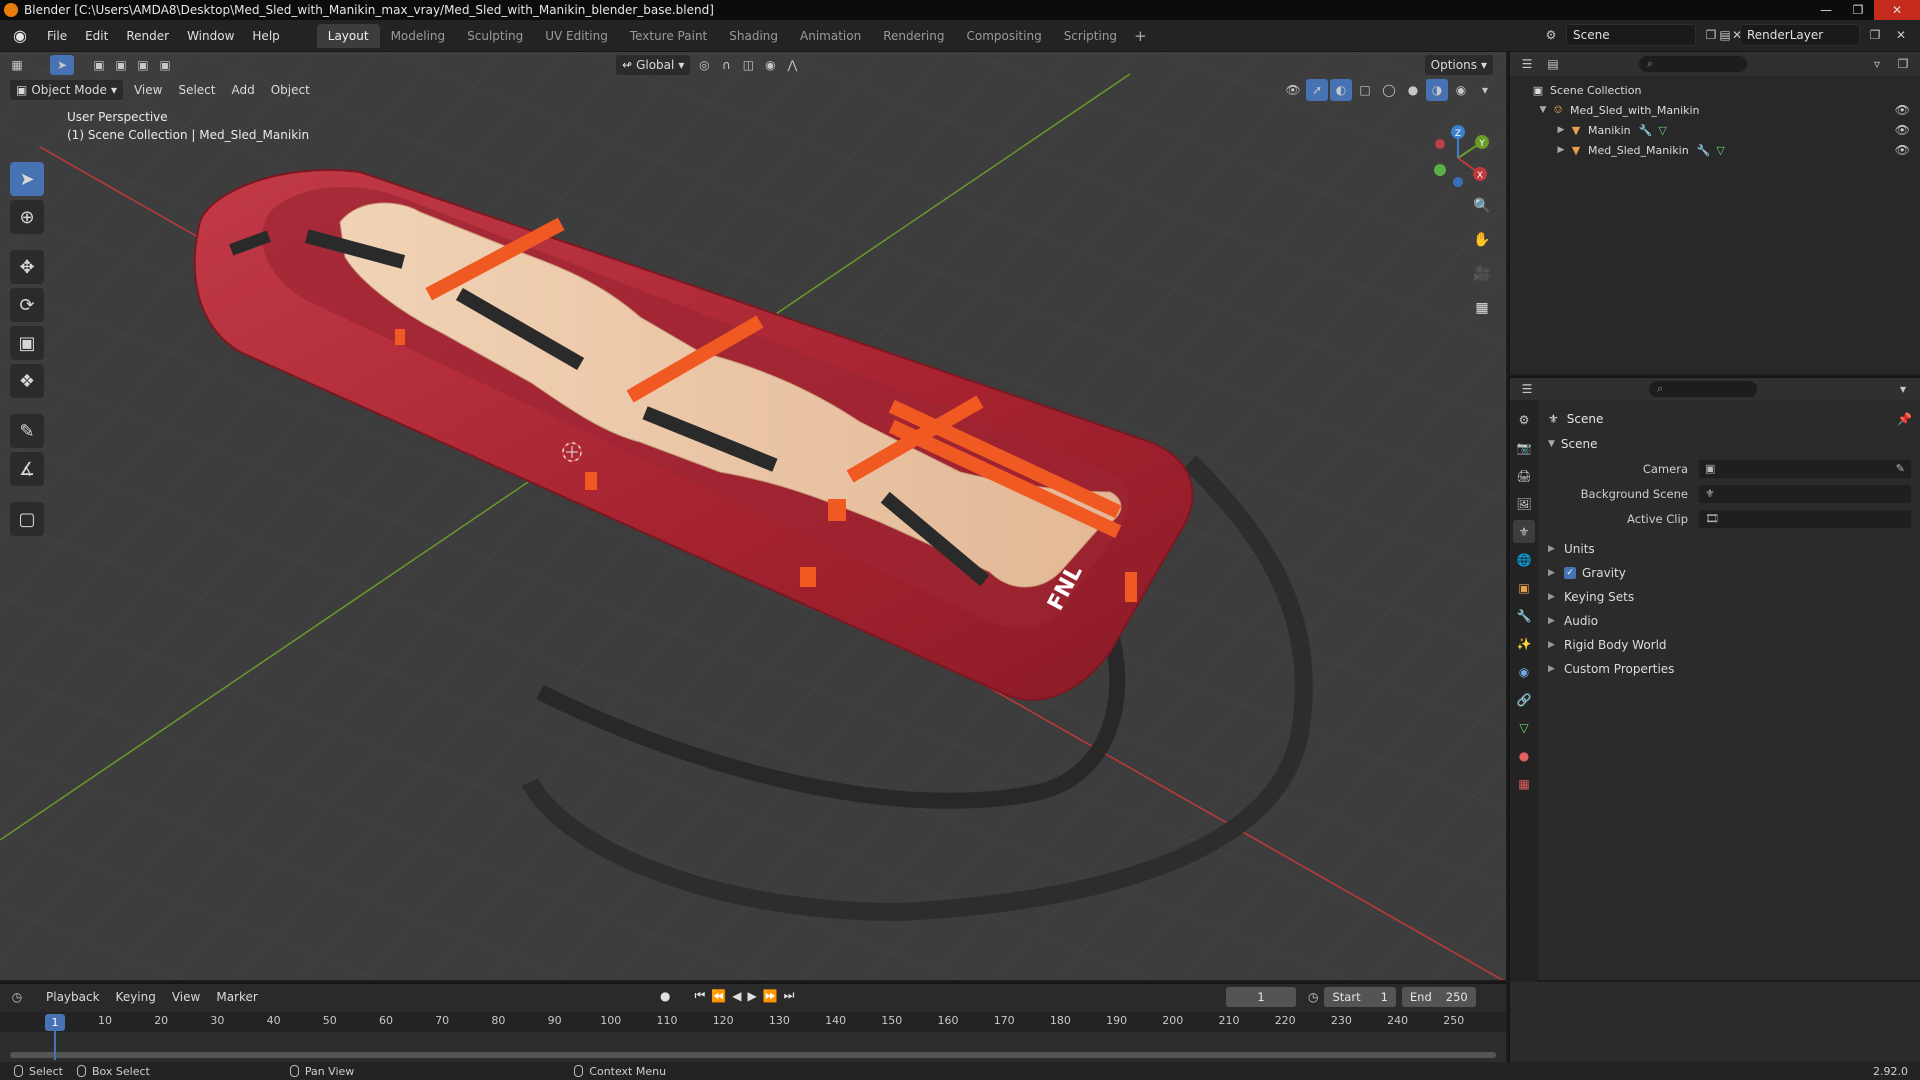 The image size is (1920, 1080). Describe the element at coordinates (20, 36) in the screenshot. I see `blender-menu-icon: ◉` at that location.